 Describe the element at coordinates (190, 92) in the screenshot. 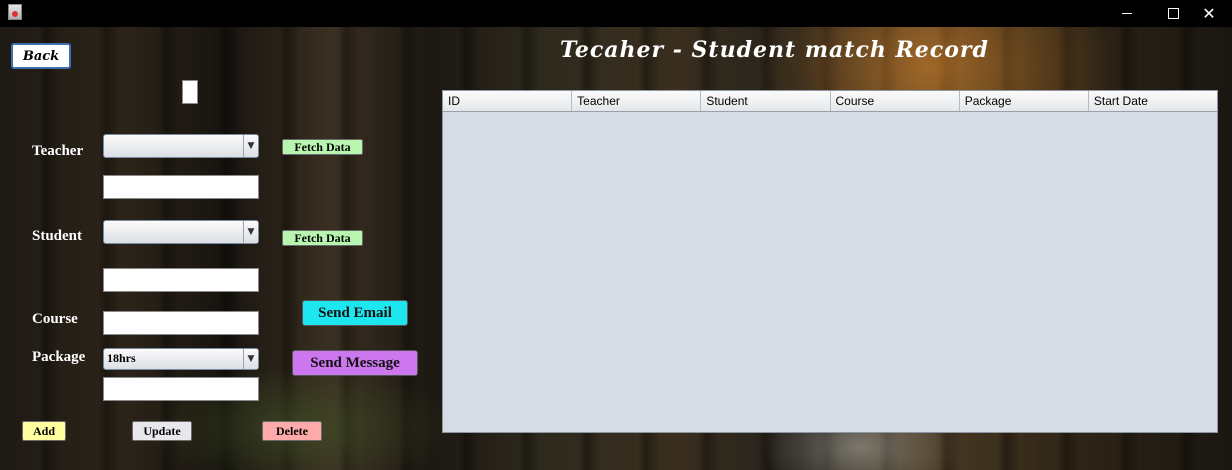

I see `id-field` at that location.